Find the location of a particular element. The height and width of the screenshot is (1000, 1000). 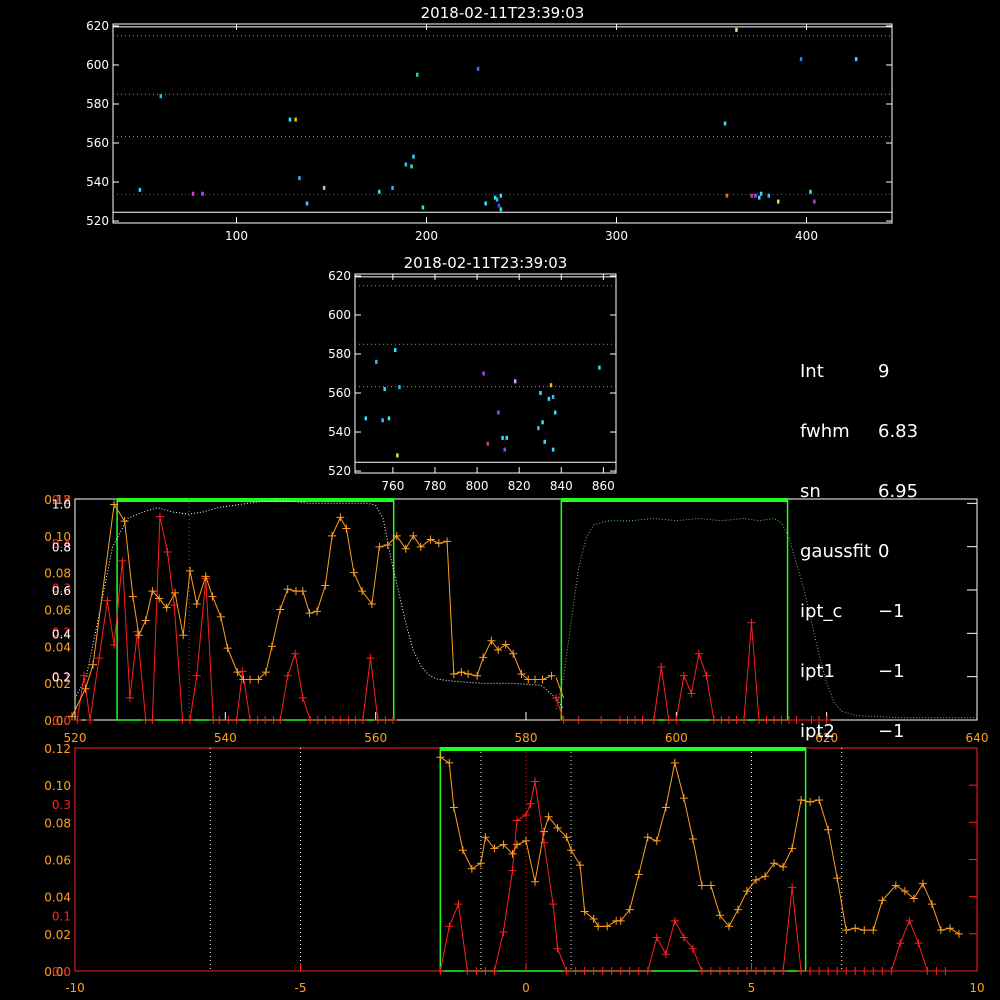

info-ipt1-value: −1 is located at coordinates (891, 671).